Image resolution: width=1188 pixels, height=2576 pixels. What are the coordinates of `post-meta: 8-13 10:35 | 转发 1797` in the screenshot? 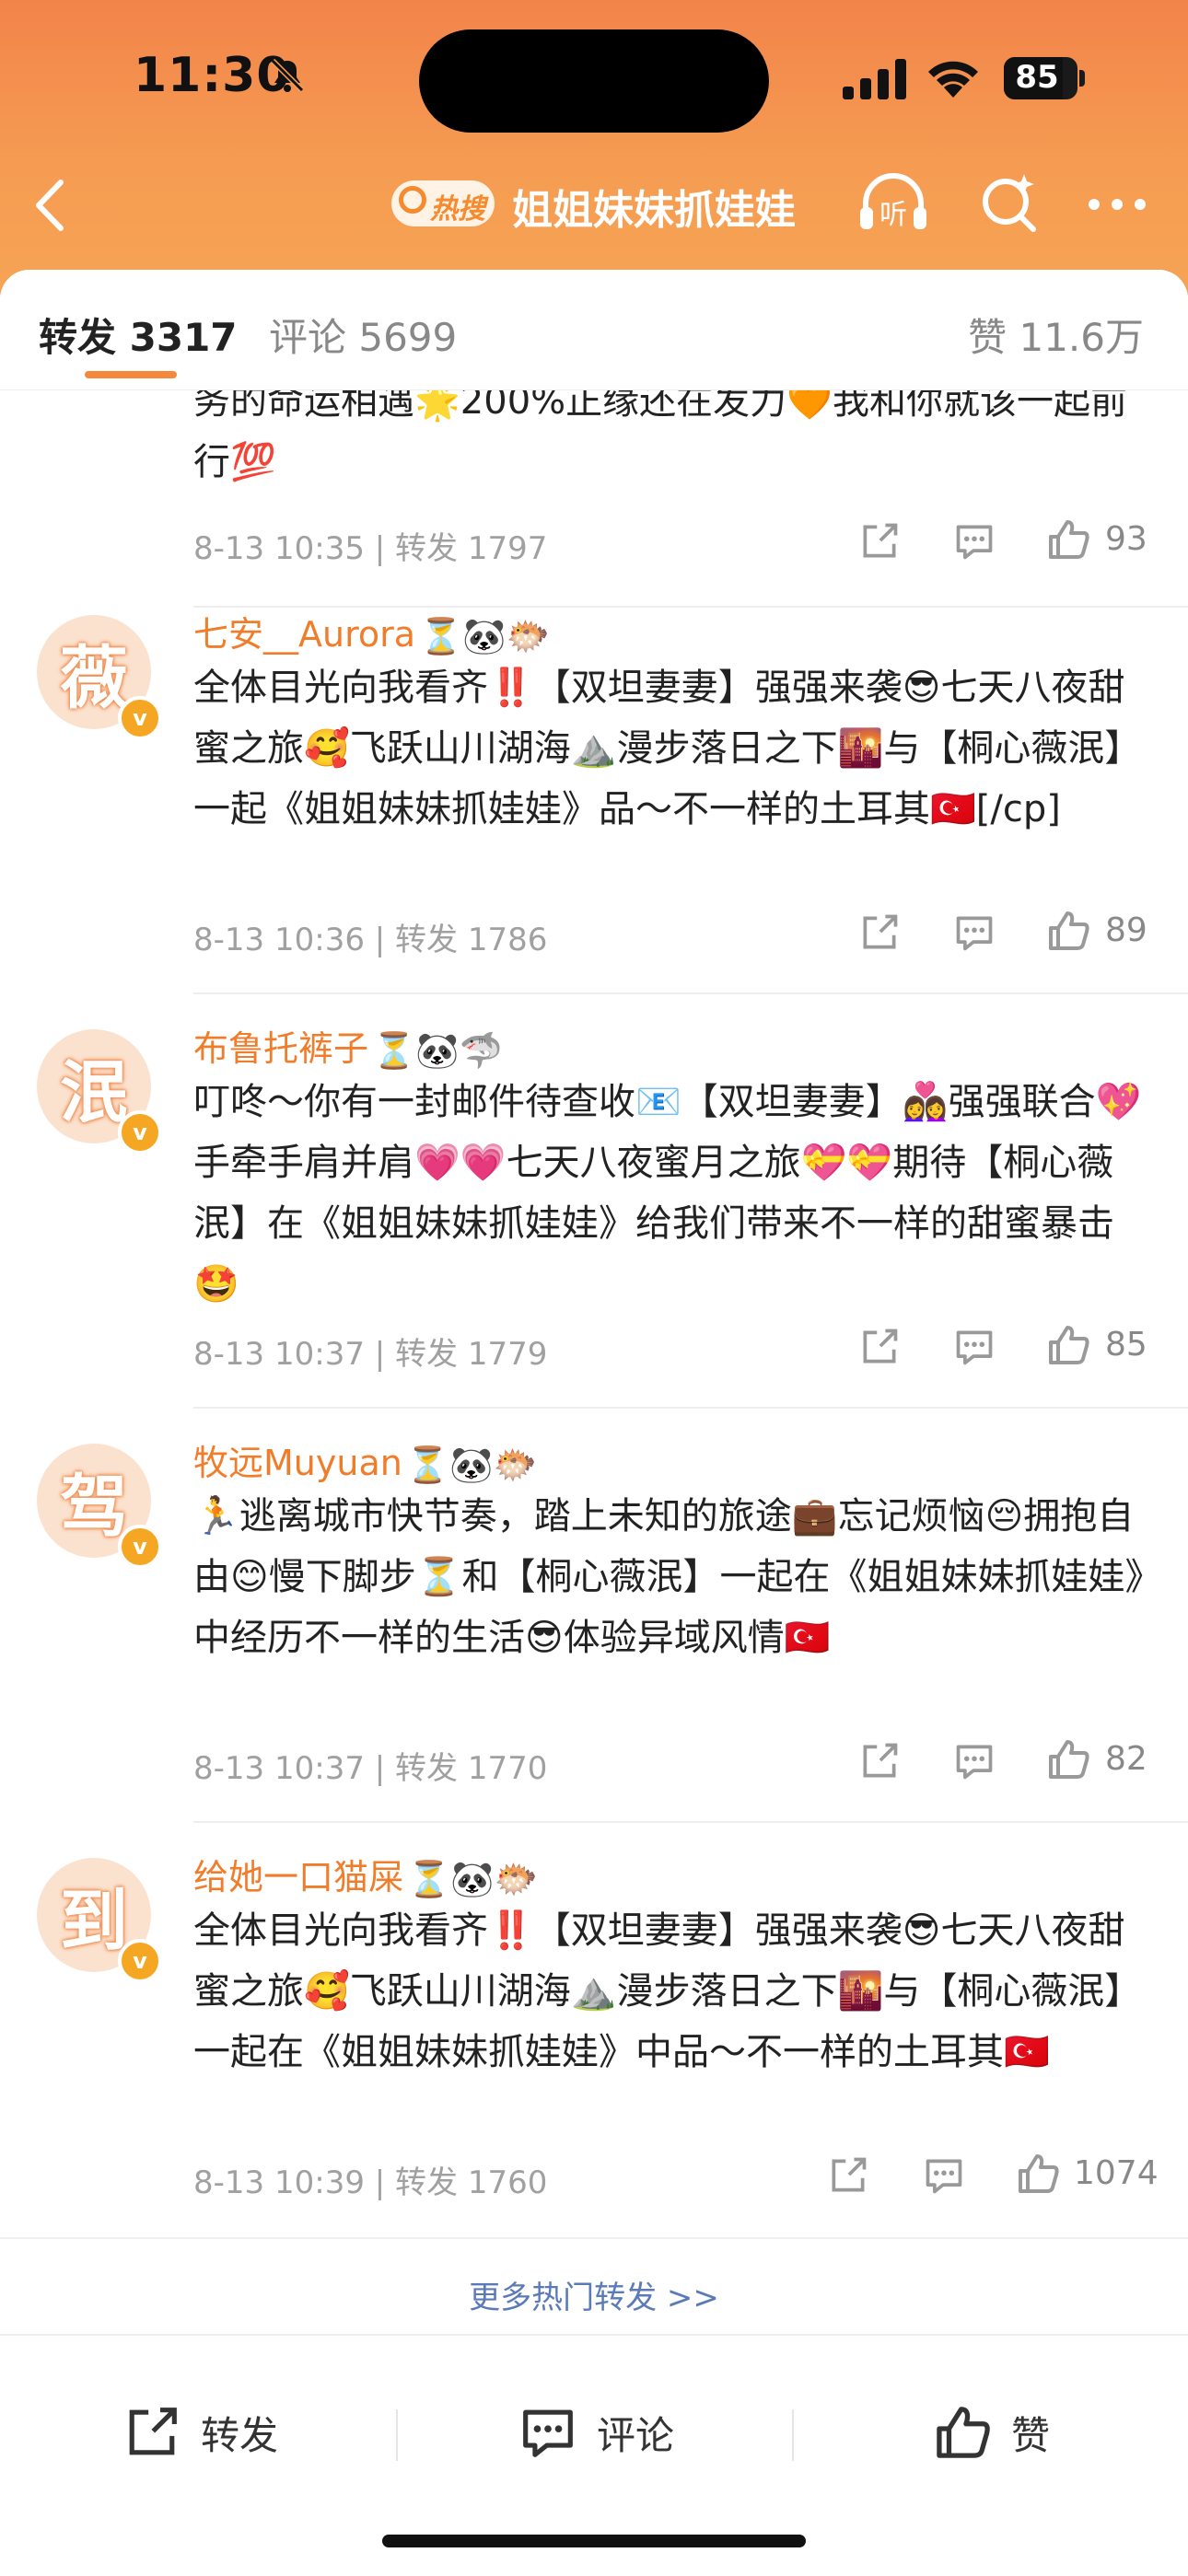 It's located at (370, 545).